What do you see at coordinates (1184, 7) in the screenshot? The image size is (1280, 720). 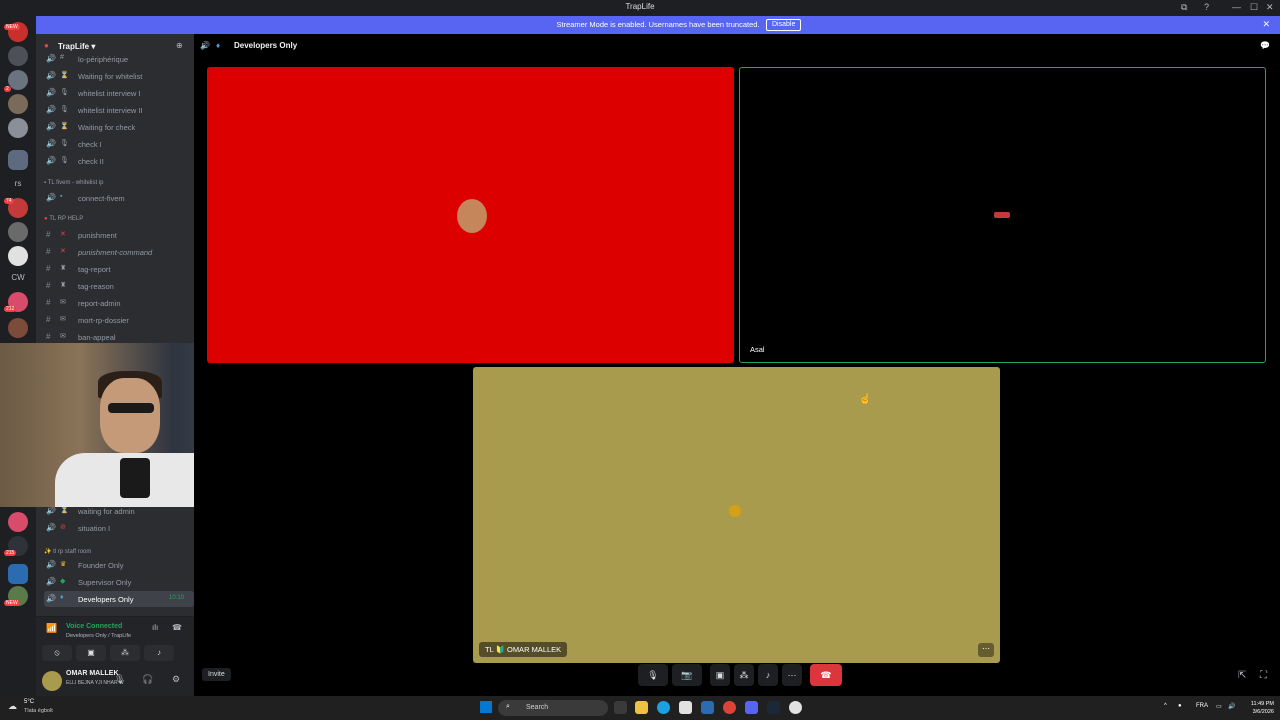 I see `inbox-icon: ⧉` at bounding box center [1184, 7].